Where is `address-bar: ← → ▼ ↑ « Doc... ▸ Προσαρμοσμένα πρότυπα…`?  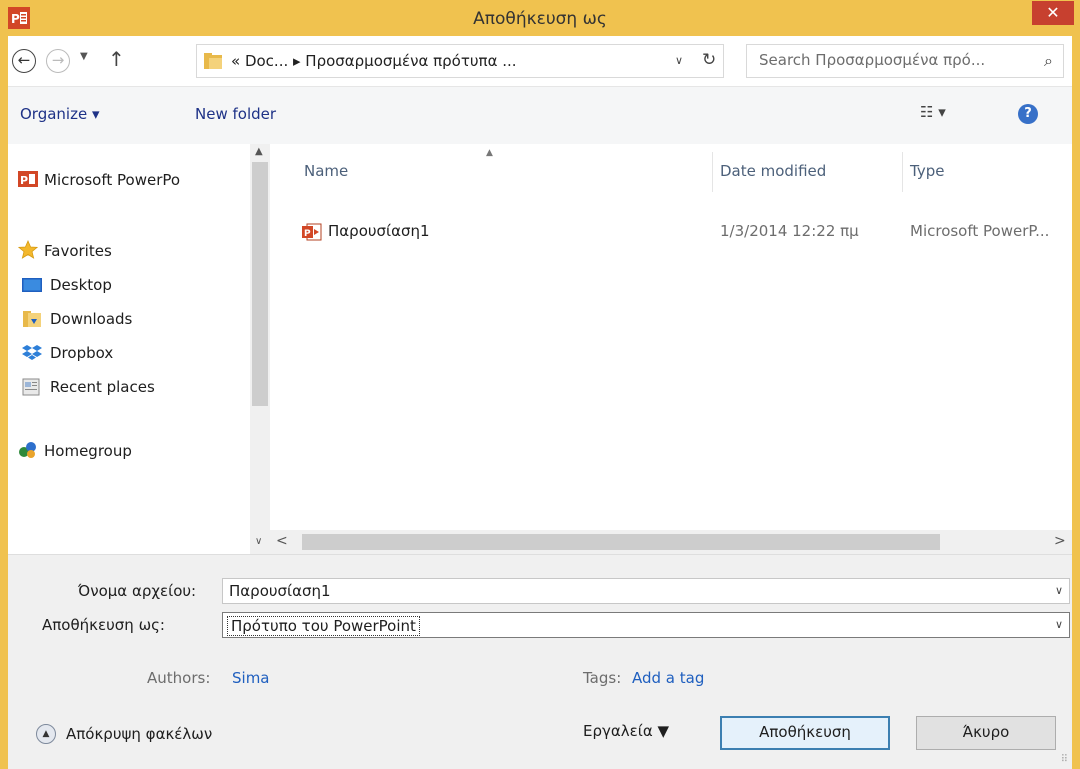
address-bar: ← → ▼ ↑ « Doc... ▸ Προσαρμοσμένα πρότυπα… is located at coordinates (540, 61).